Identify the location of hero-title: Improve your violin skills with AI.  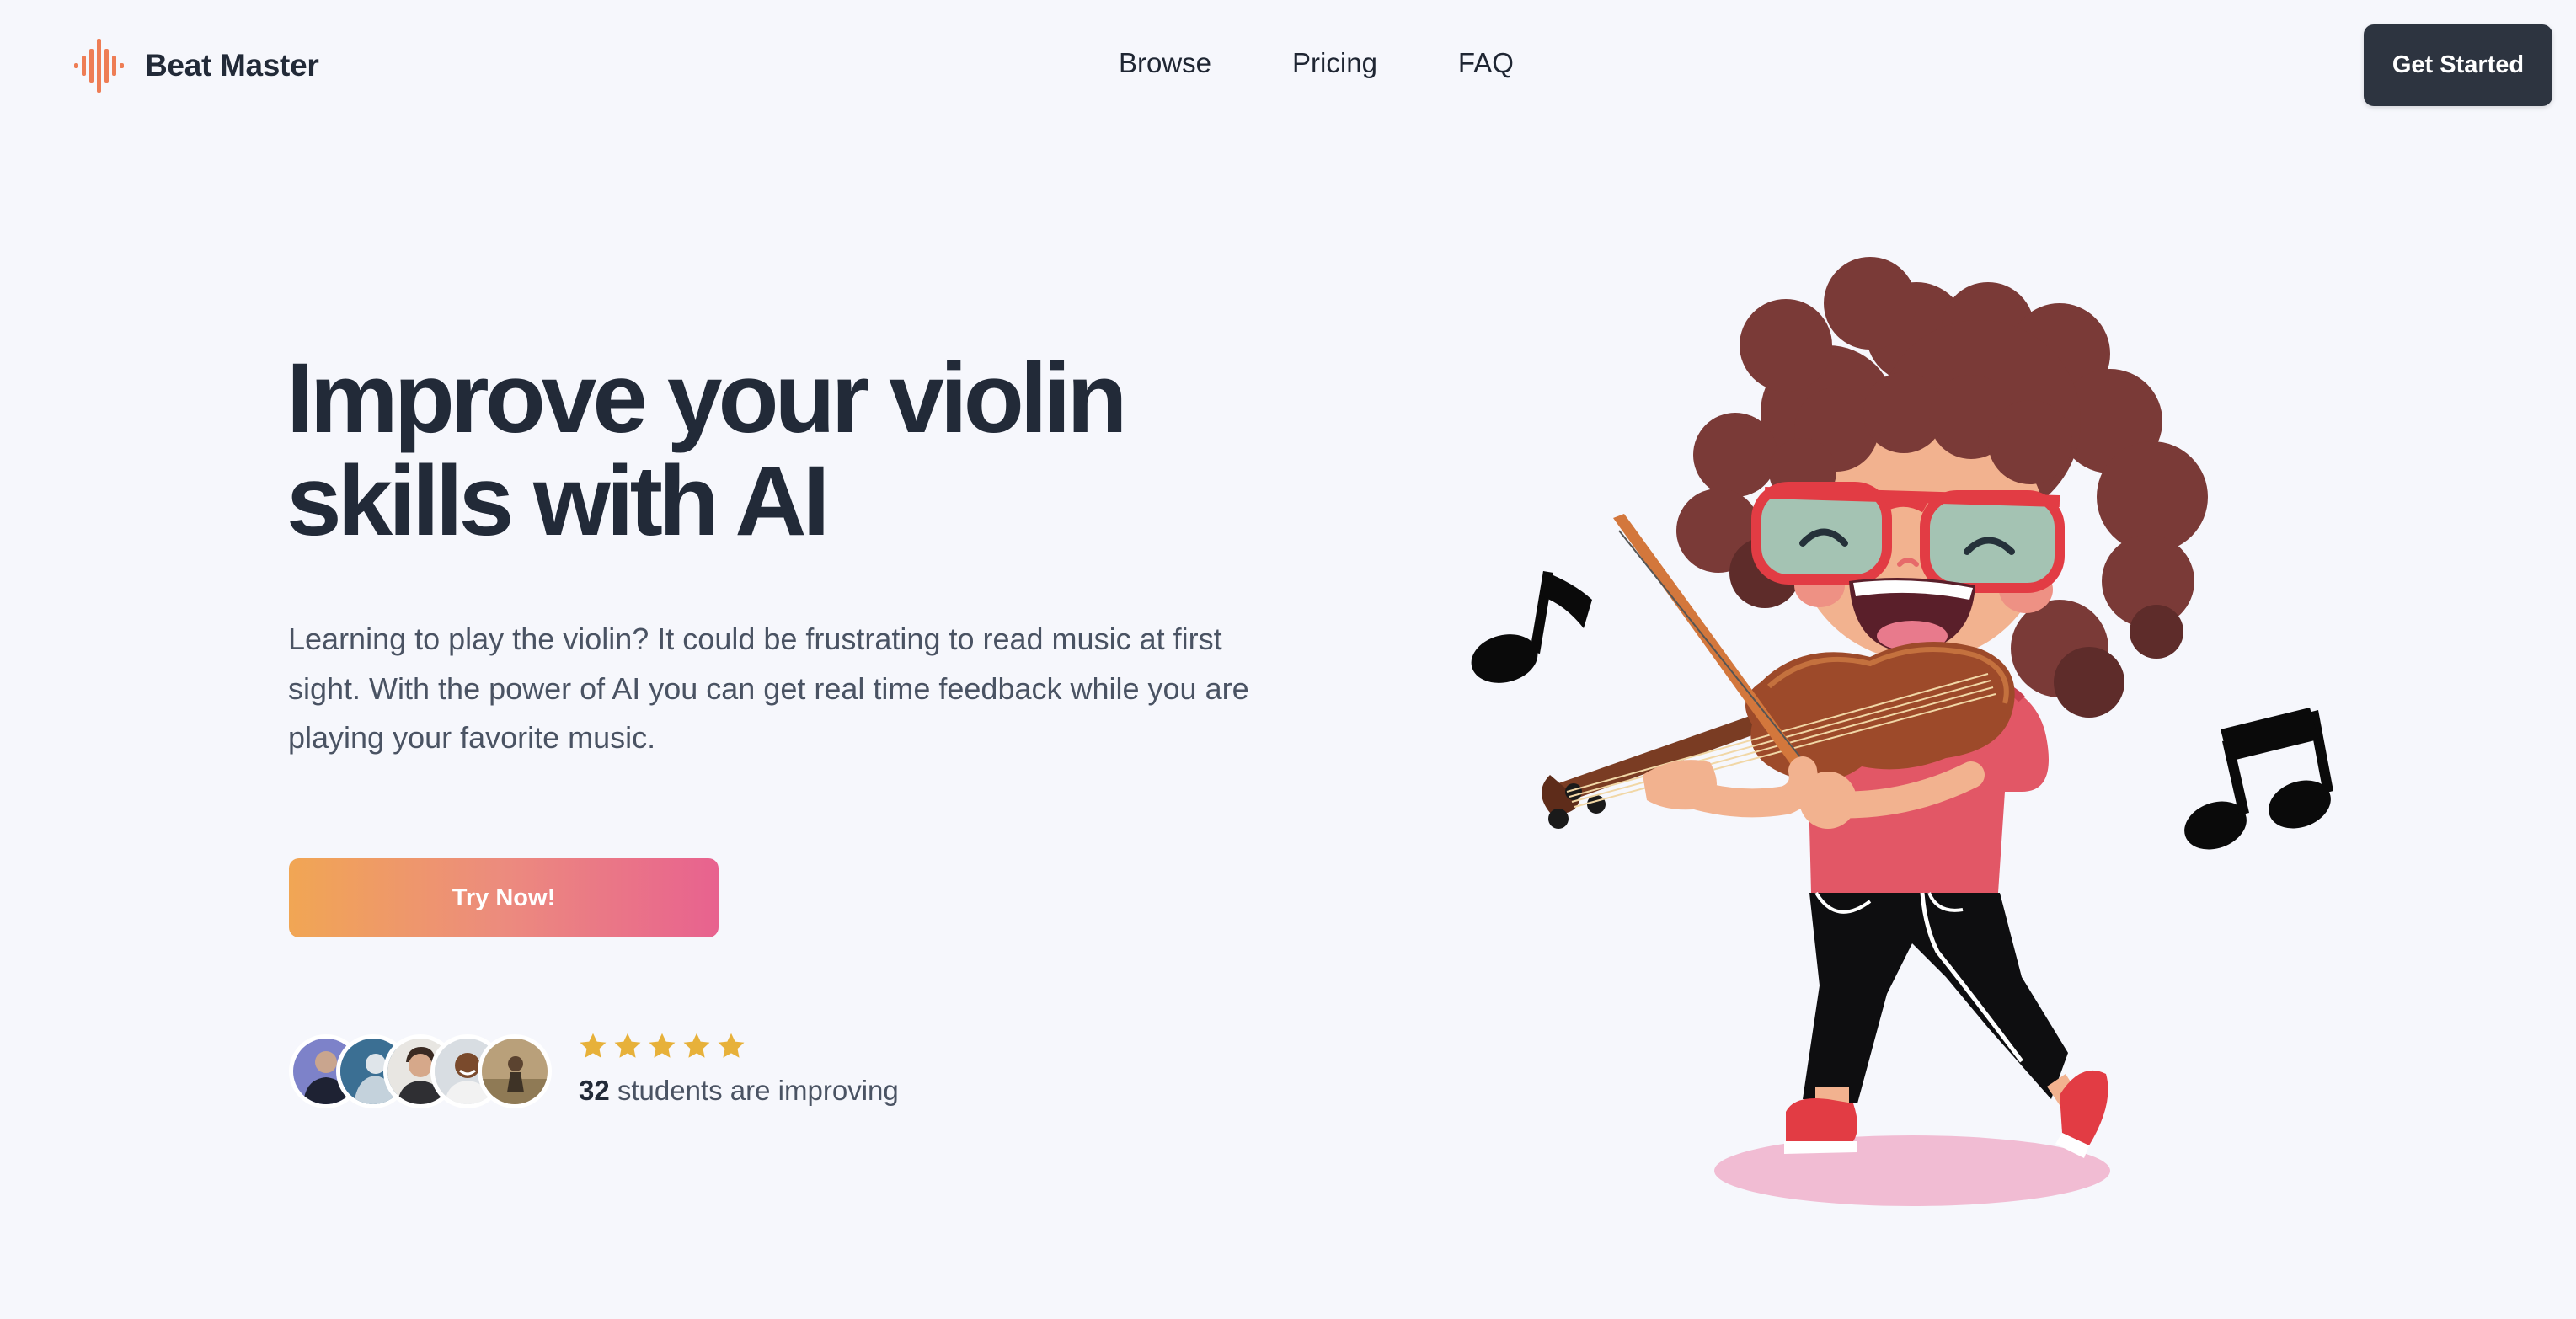
(825, 450).